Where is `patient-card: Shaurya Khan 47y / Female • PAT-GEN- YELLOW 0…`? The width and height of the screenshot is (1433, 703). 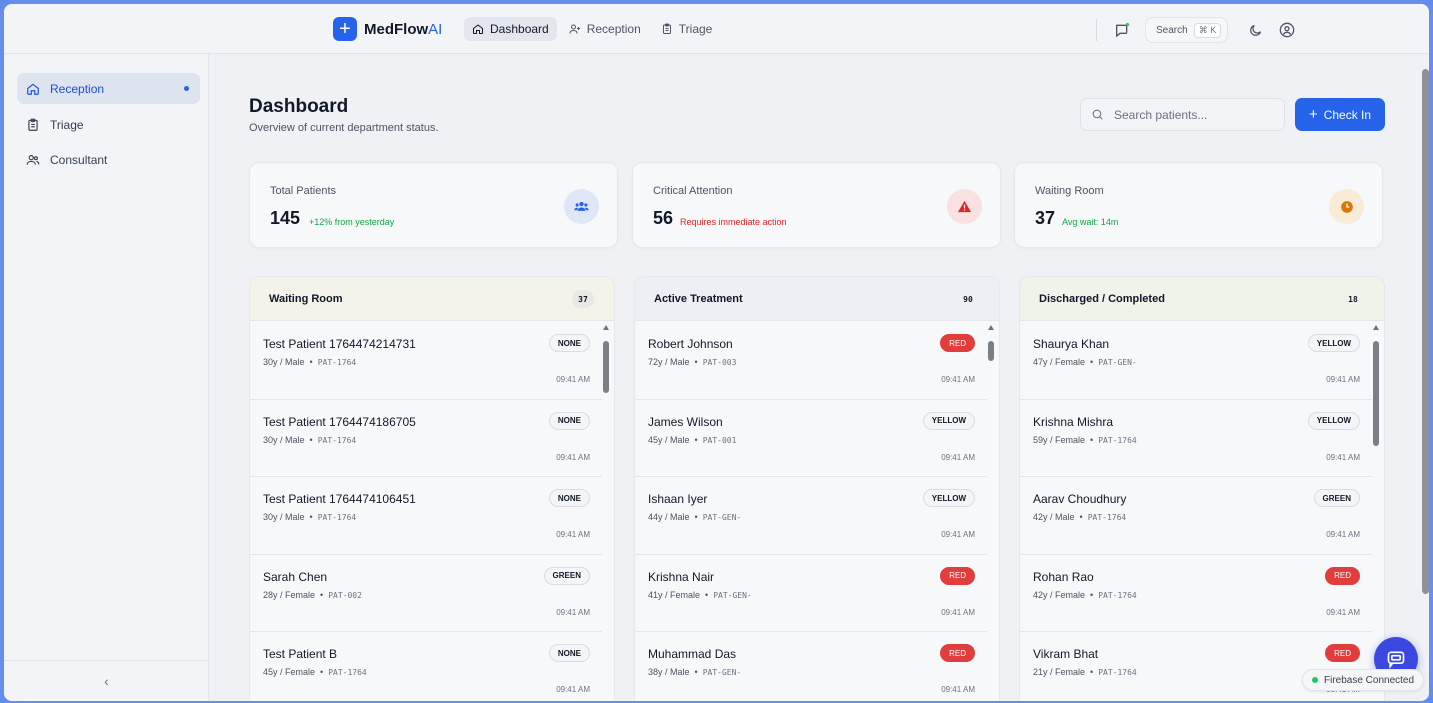 patient-card: Shaurya Khan 47y / Female • PAT-GEN- YELLOW 0… is located at coordinates (1196, 361).